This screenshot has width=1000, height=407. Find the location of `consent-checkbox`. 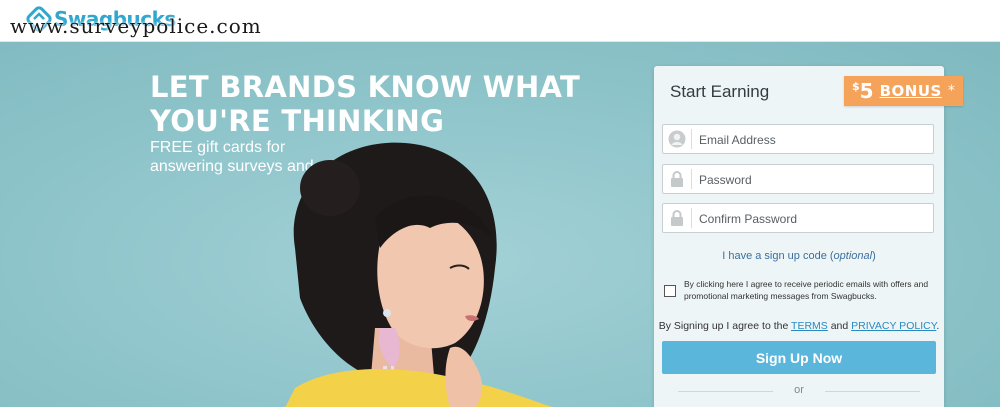

consent-checkbox is located at coordinates (670, 291).